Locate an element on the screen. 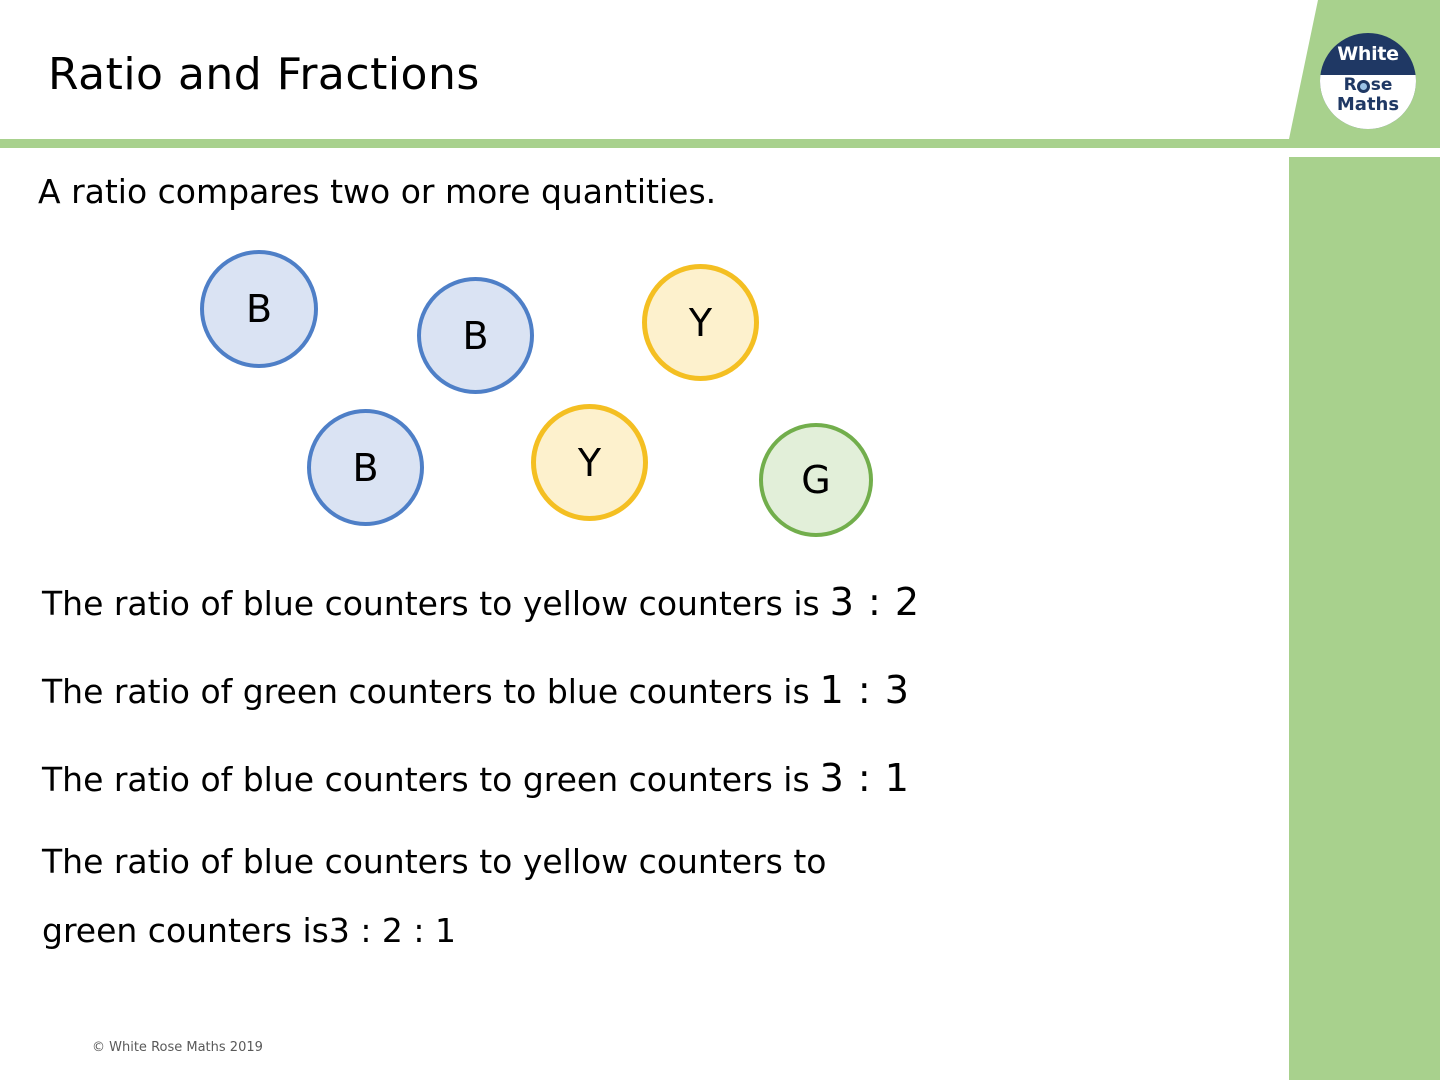  statement-ratio-value: 3 : 1 is located at coordinates (864, 778).